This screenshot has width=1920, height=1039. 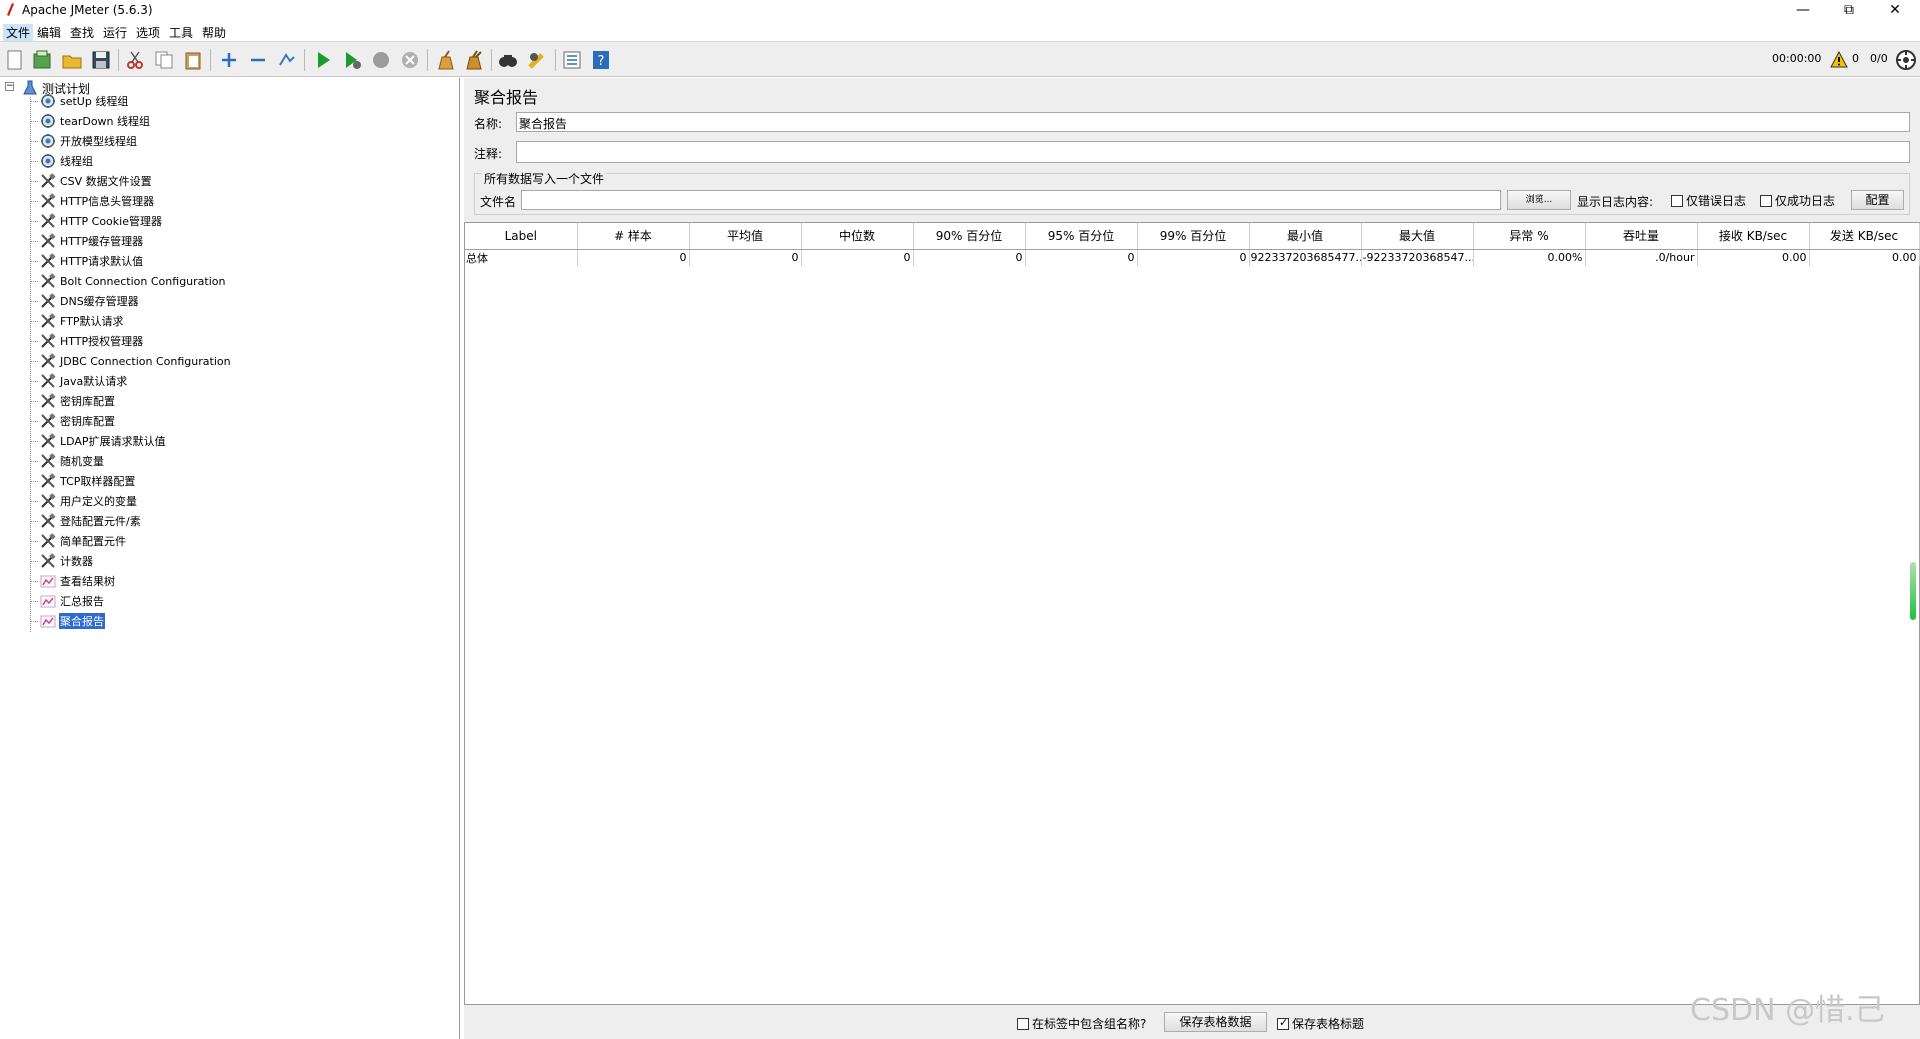 What do you see at coordinates (1913, 591) in the screenshot?
I see `scroll-indicator` at bounding box center [1913, 591].